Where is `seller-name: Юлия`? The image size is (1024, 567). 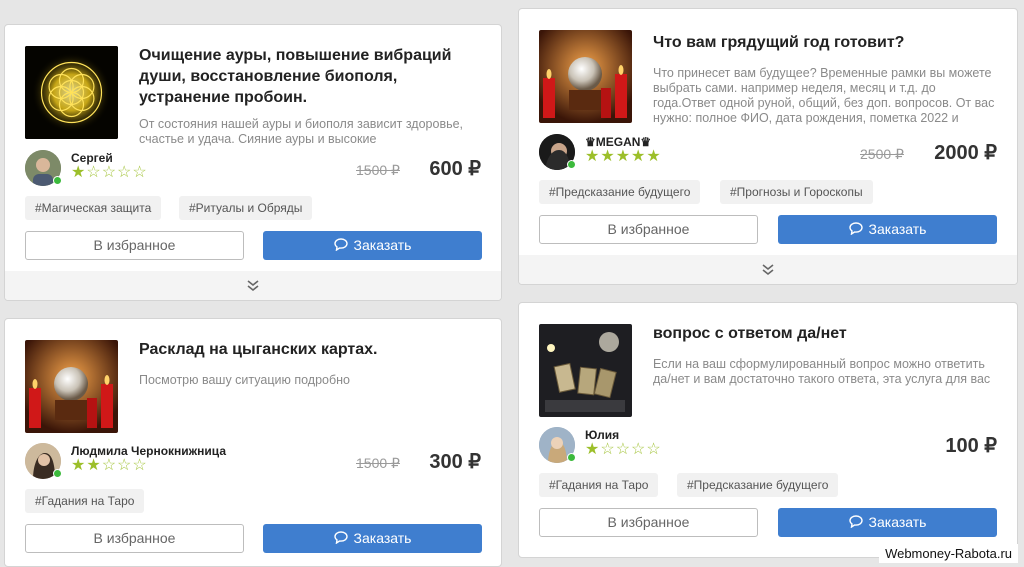
seller-name: Юлия is located at coordinates (602, 435).